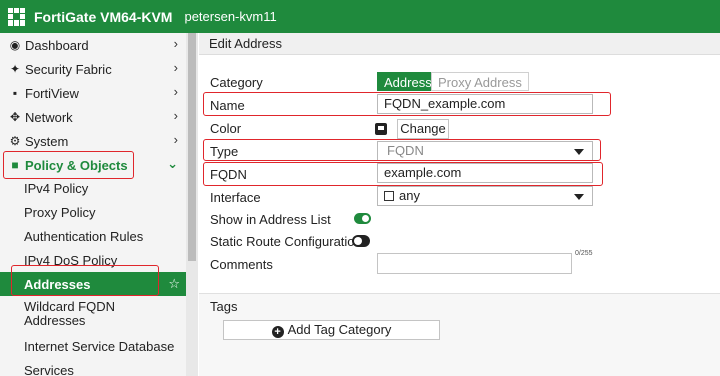  Describe the element at coordinates (224, 151) in the screenshot. I see `type-label: Type` at that location.